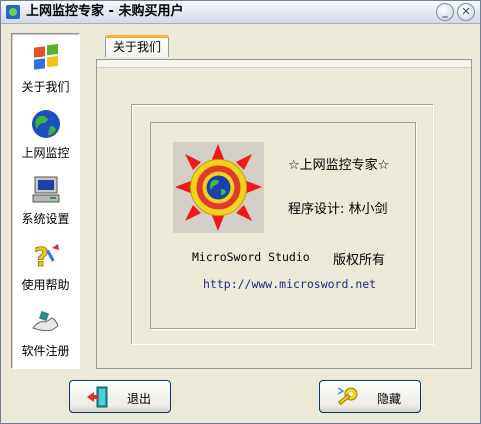  I want to click on title-bar: 上网监控专家 - 未购买用户 _ ✕, so click(240, 12).